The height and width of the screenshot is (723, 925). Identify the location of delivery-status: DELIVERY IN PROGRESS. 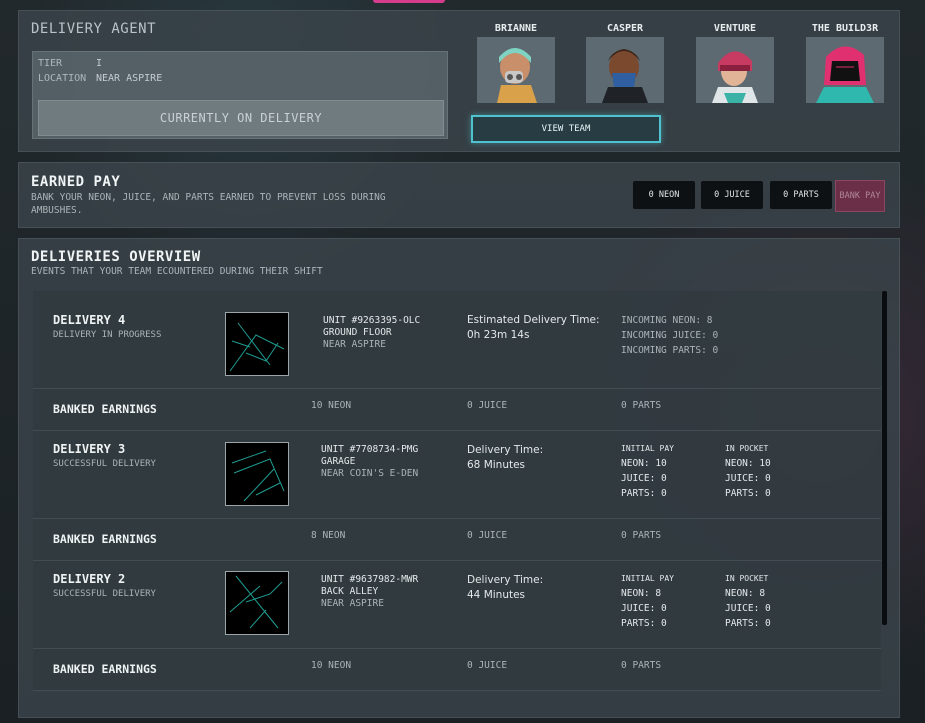
(107, 335).